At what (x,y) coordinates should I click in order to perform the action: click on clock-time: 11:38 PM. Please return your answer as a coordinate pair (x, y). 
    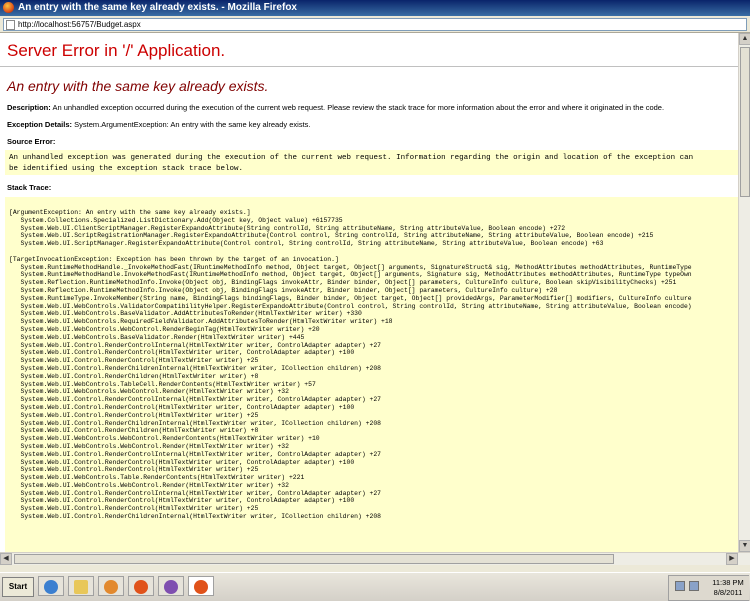
    Looking at the image, I should click on (728, 582).